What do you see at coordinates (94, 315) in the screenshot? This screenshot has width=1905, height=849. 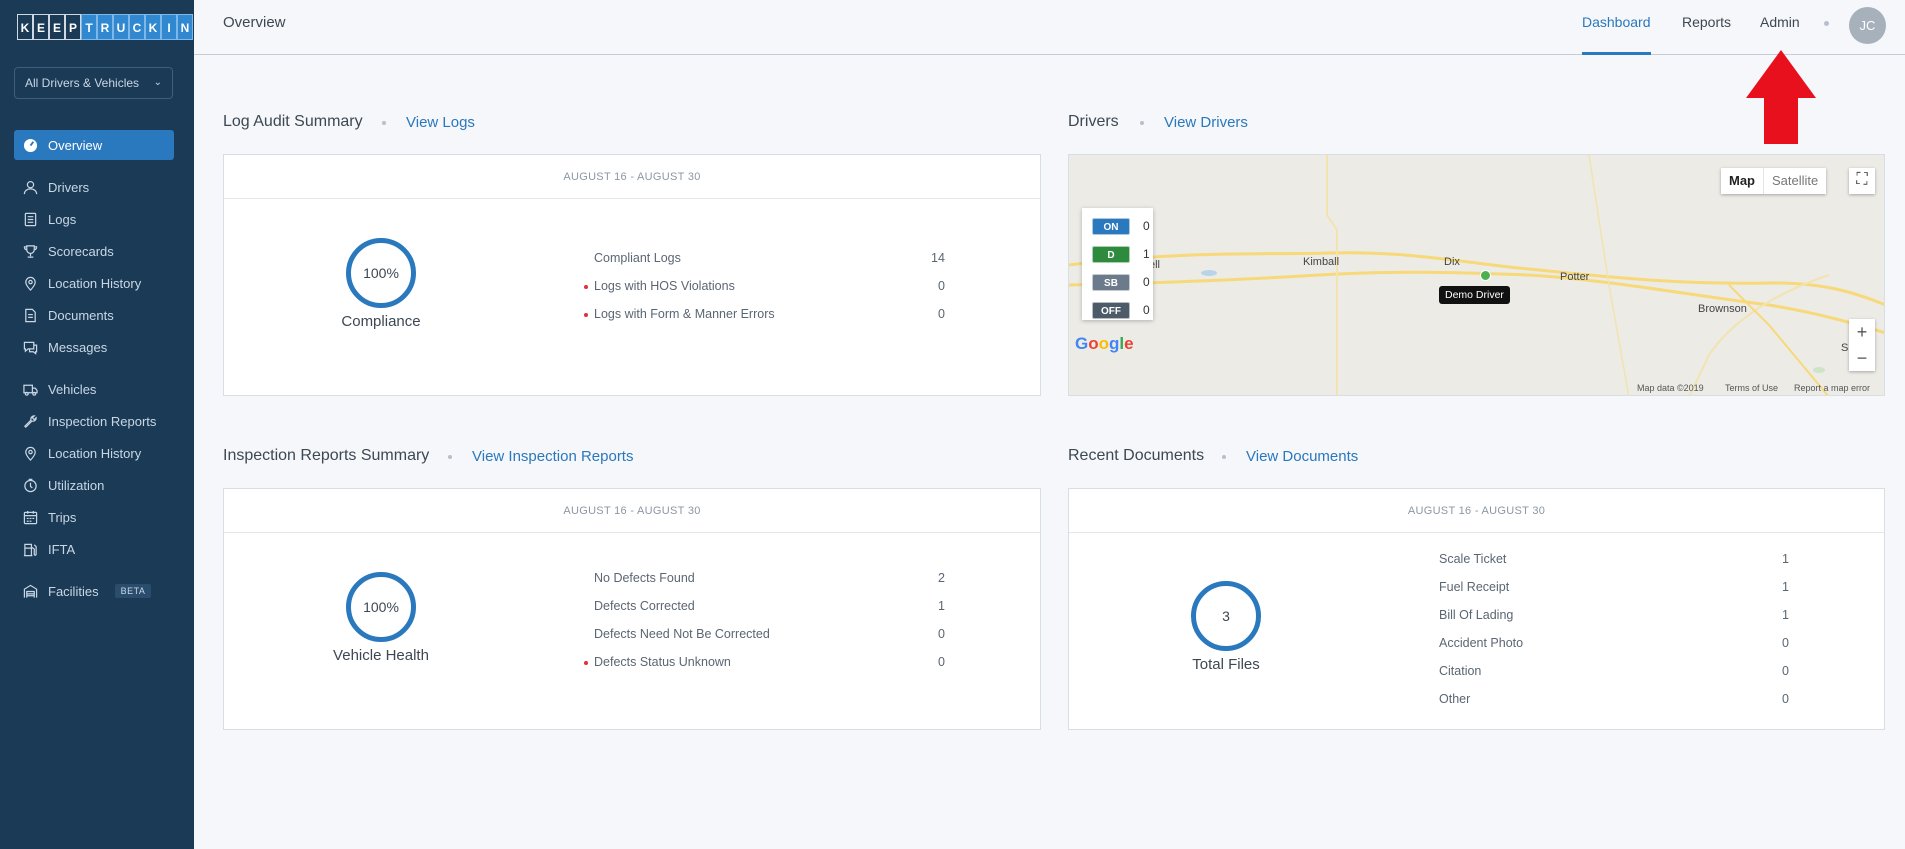 I see `sidebar-item-documents: Documents` at bounding box center [94, 315].